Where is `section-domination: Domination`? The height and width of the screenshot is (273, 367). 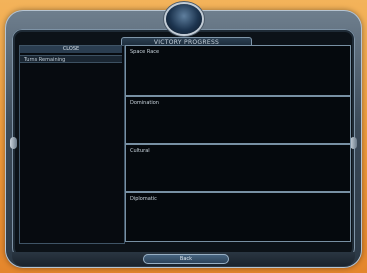
section-domination: Domination is located at coordinates (238, 120).